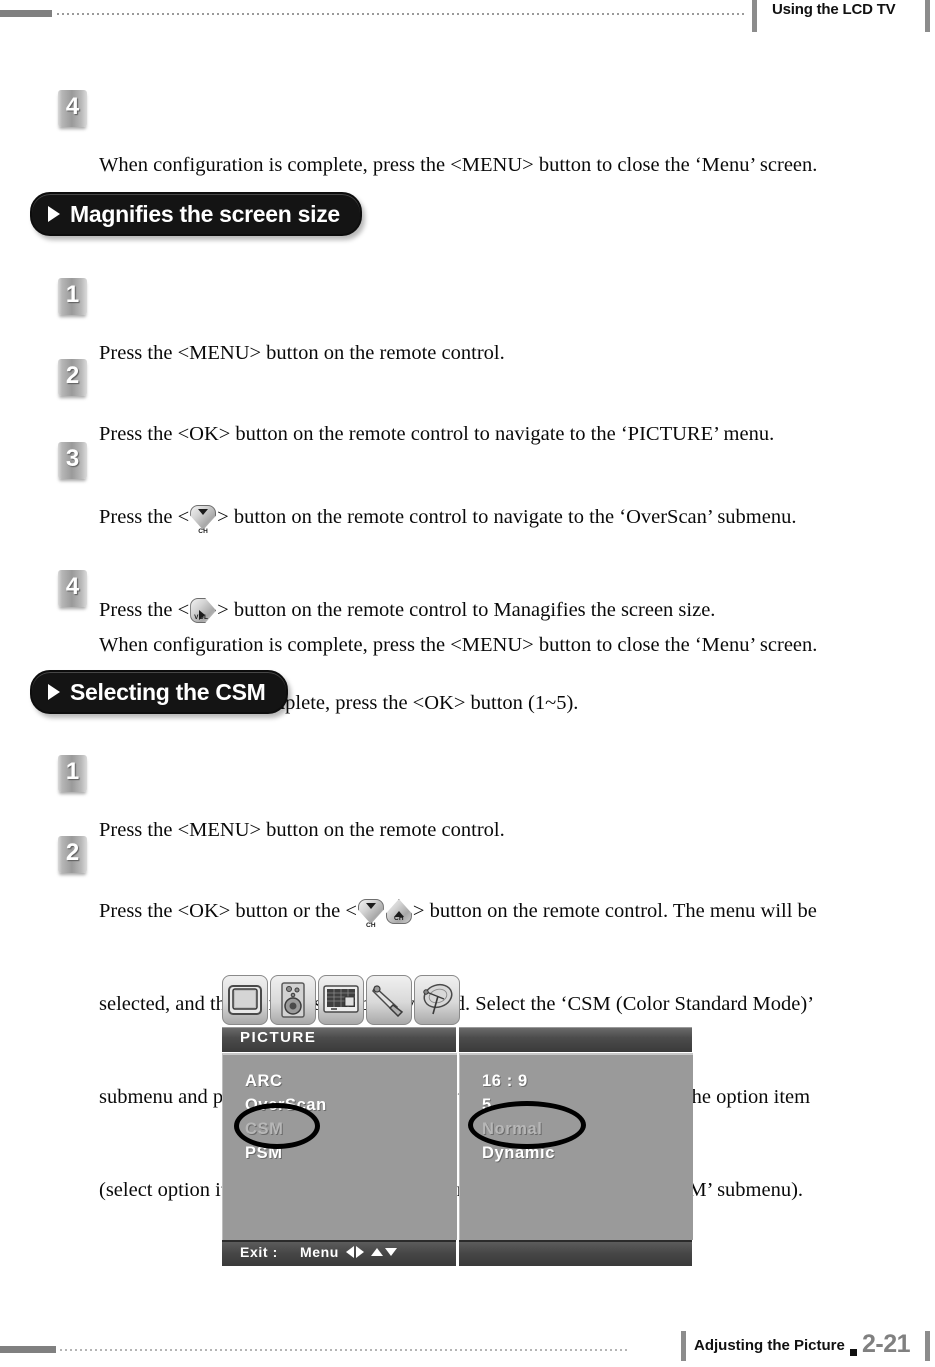  I want to click on section-heading-magnifies: Magnifies the screen size, so click(196, 214).